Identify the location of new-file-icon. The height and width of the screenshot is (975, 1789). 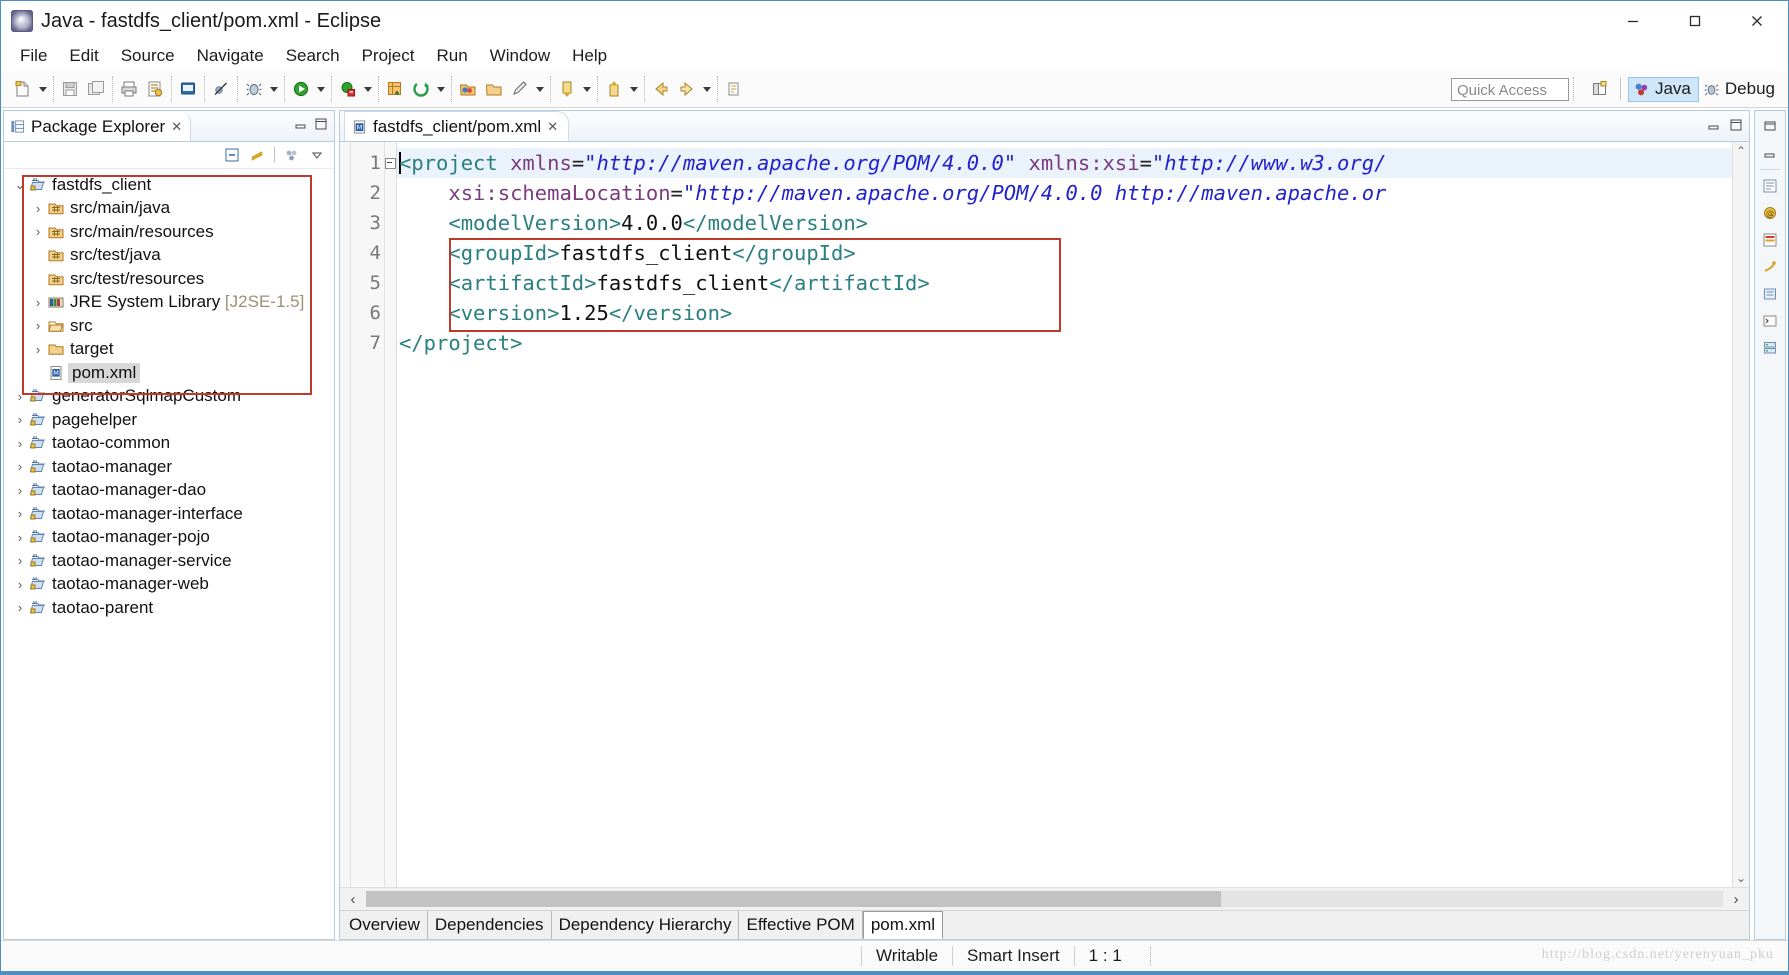
(23, 89).